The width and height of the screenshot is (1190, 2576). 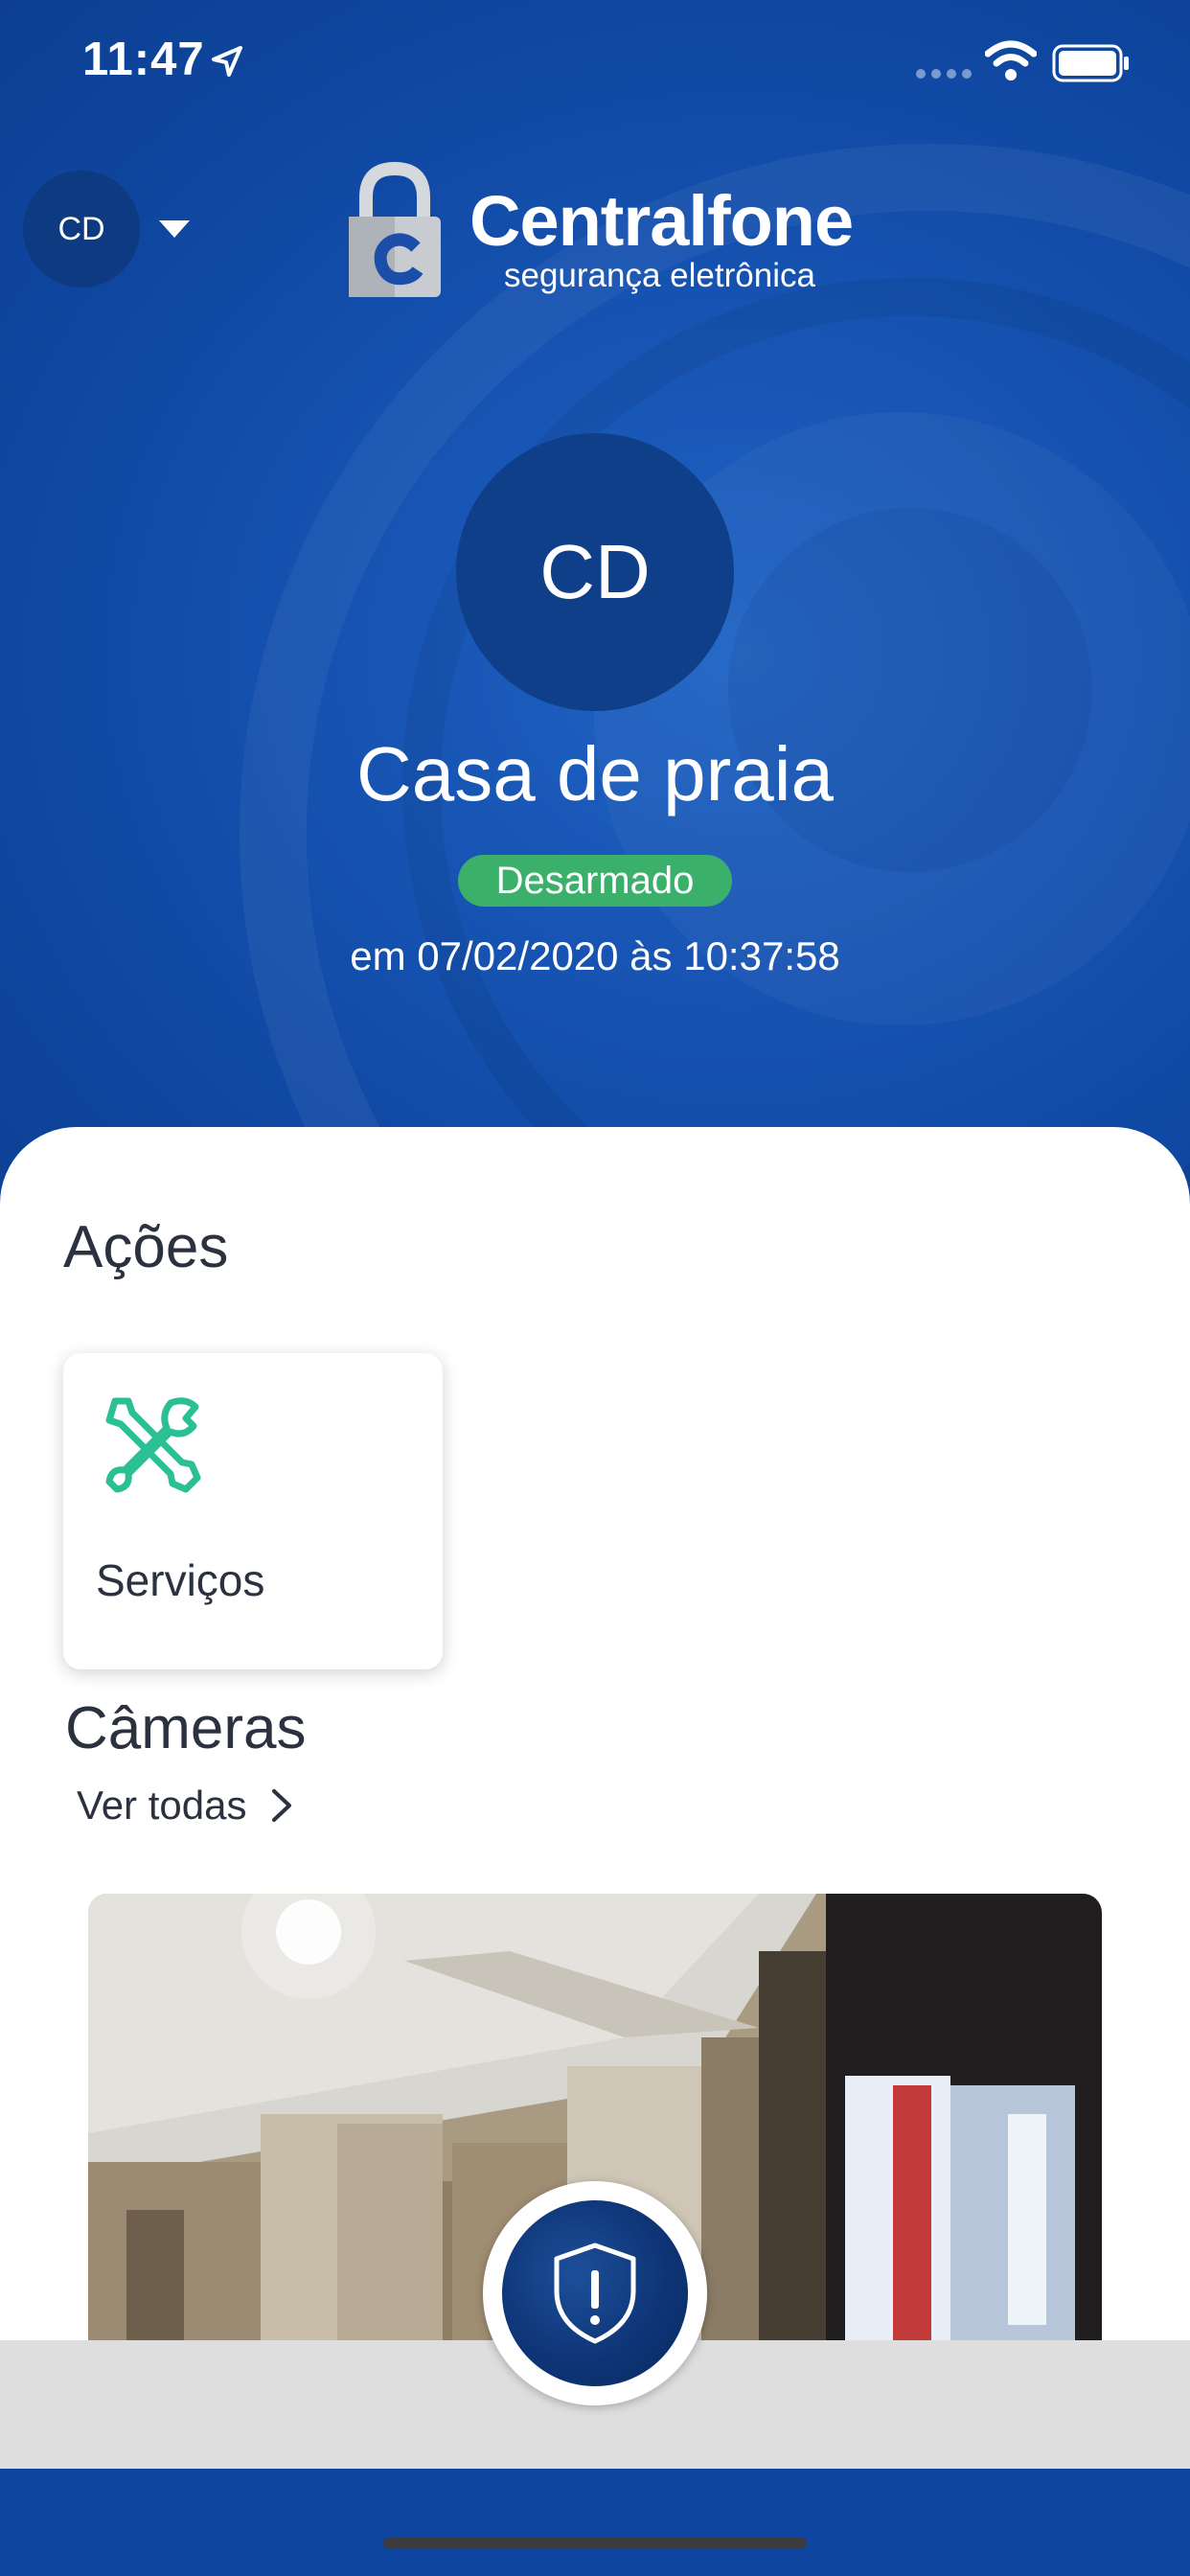 I want to click on shield-alert-icon, so click(x=595, y=2293).